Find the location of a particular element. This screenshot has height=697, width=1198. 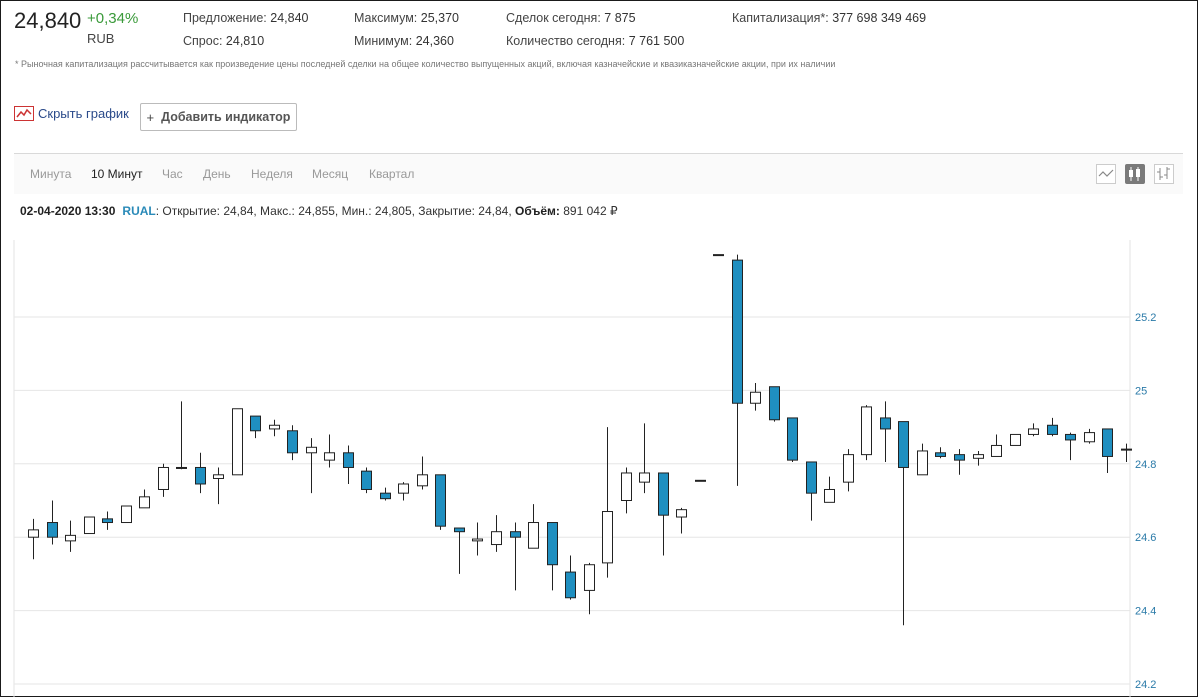

stat-offer: Предложение: 24,840 is located at coordinates (246, 18).